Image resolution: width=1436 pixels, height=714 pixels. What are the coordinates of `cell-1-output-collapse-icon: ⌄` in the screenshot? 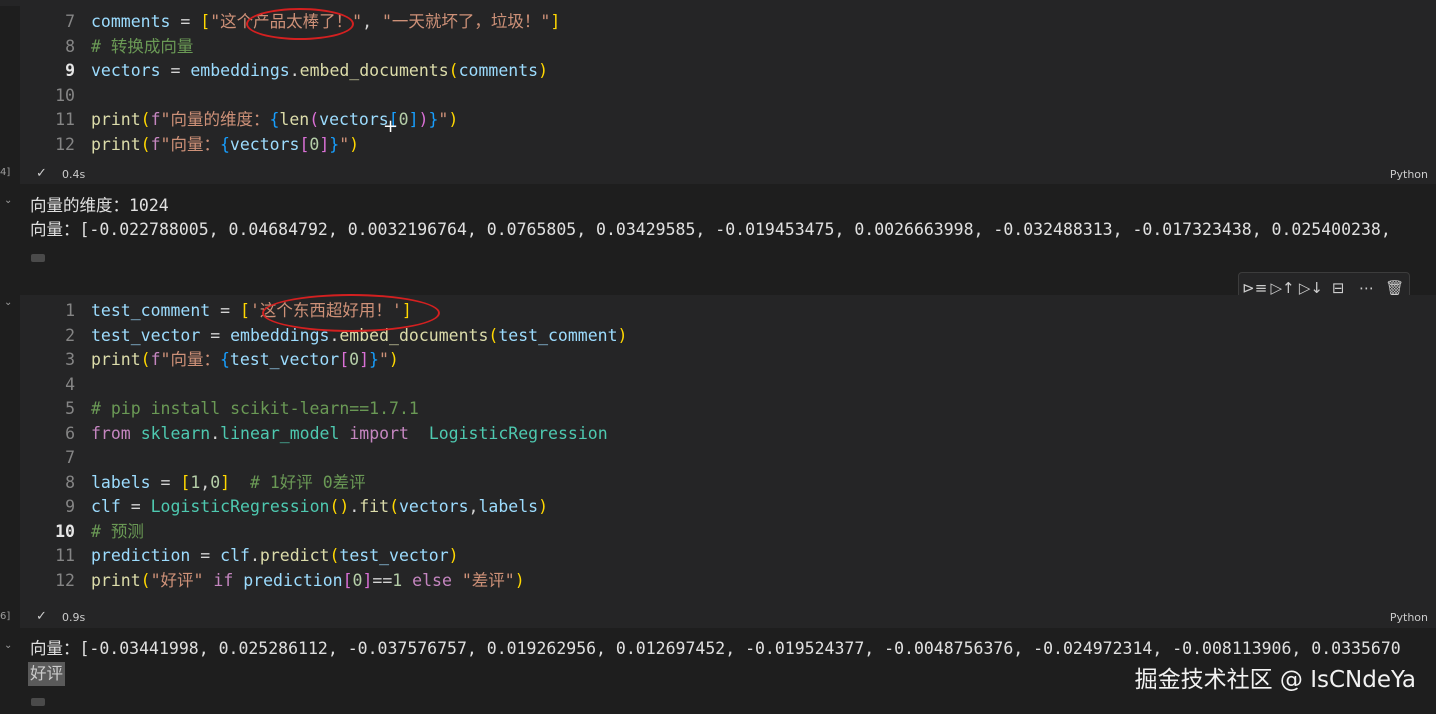 It's located at (8, 200).